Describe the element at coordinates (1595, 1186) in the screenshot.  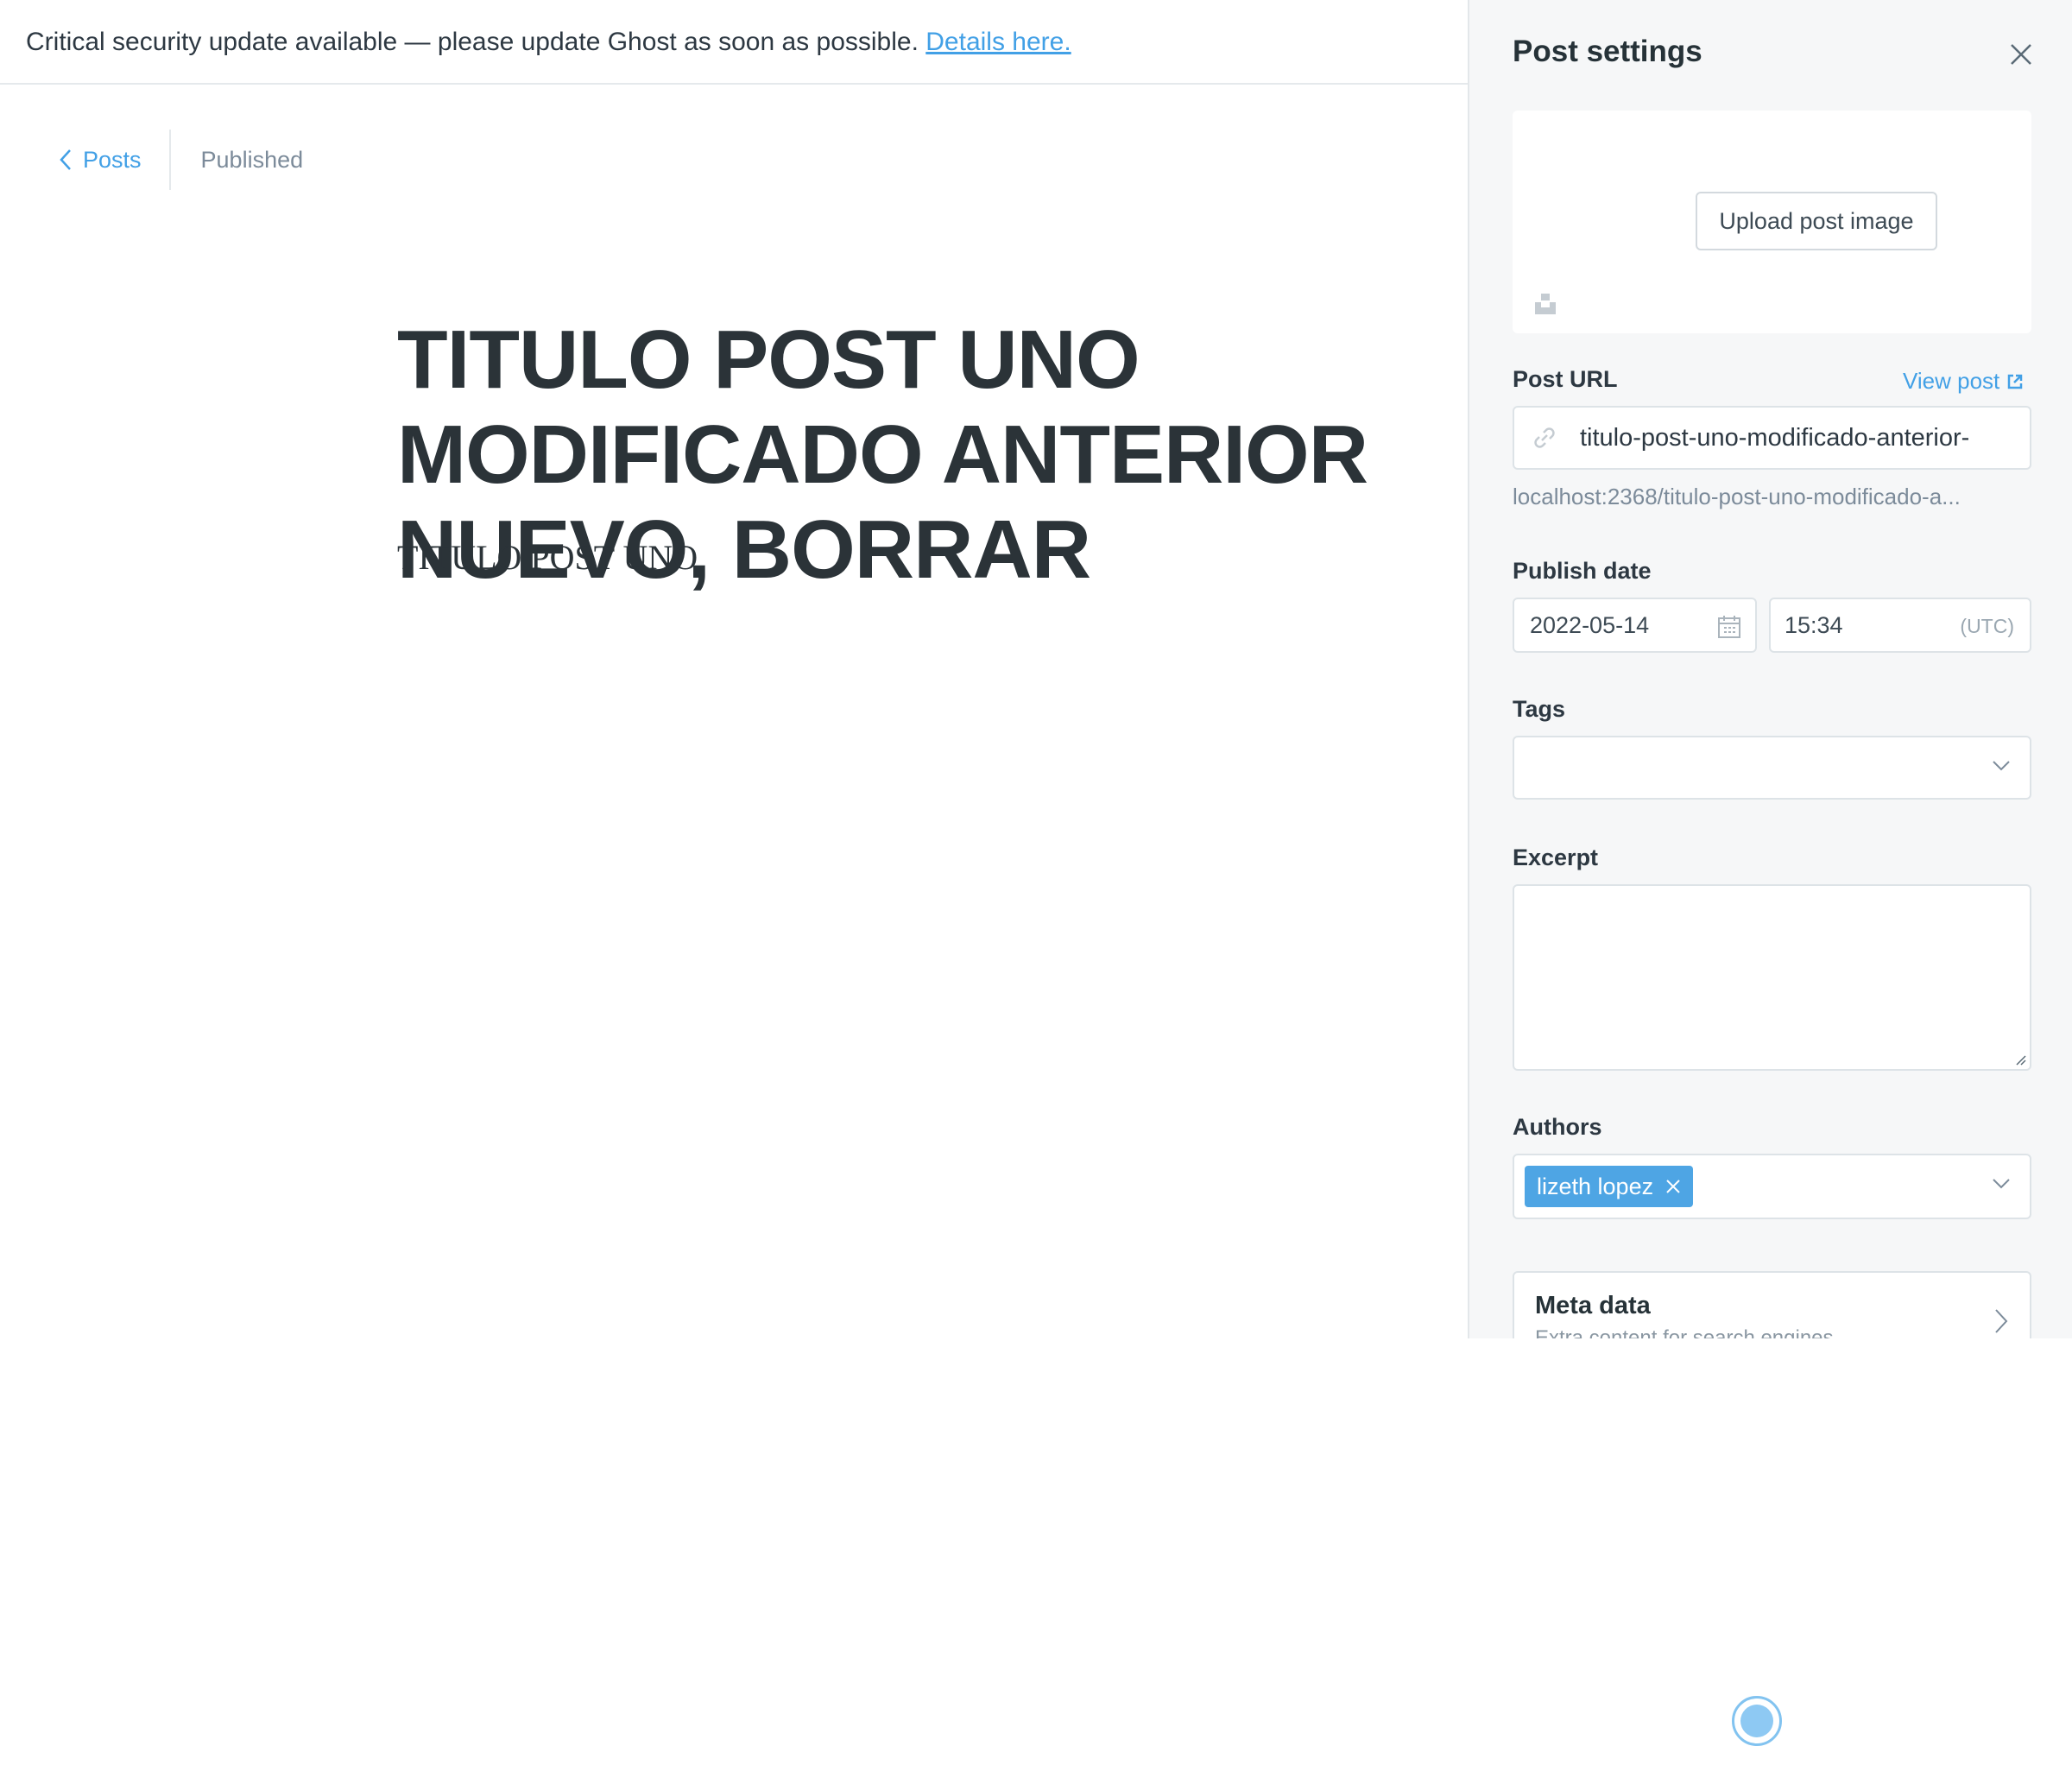
I see `author-name: lizeth lopez` at that location.